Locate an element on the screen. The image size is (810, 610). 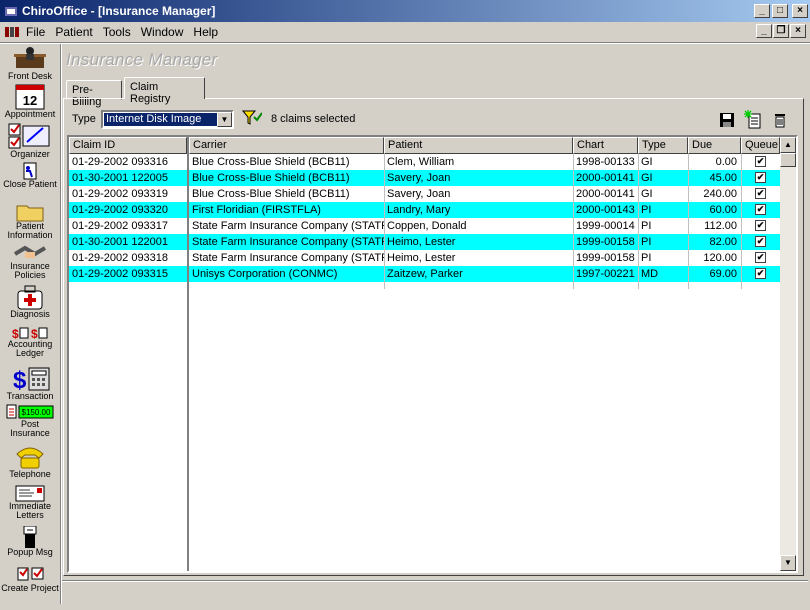
sidebar-item-appointment: 12 Appointment is located at coordinates (30, 101).